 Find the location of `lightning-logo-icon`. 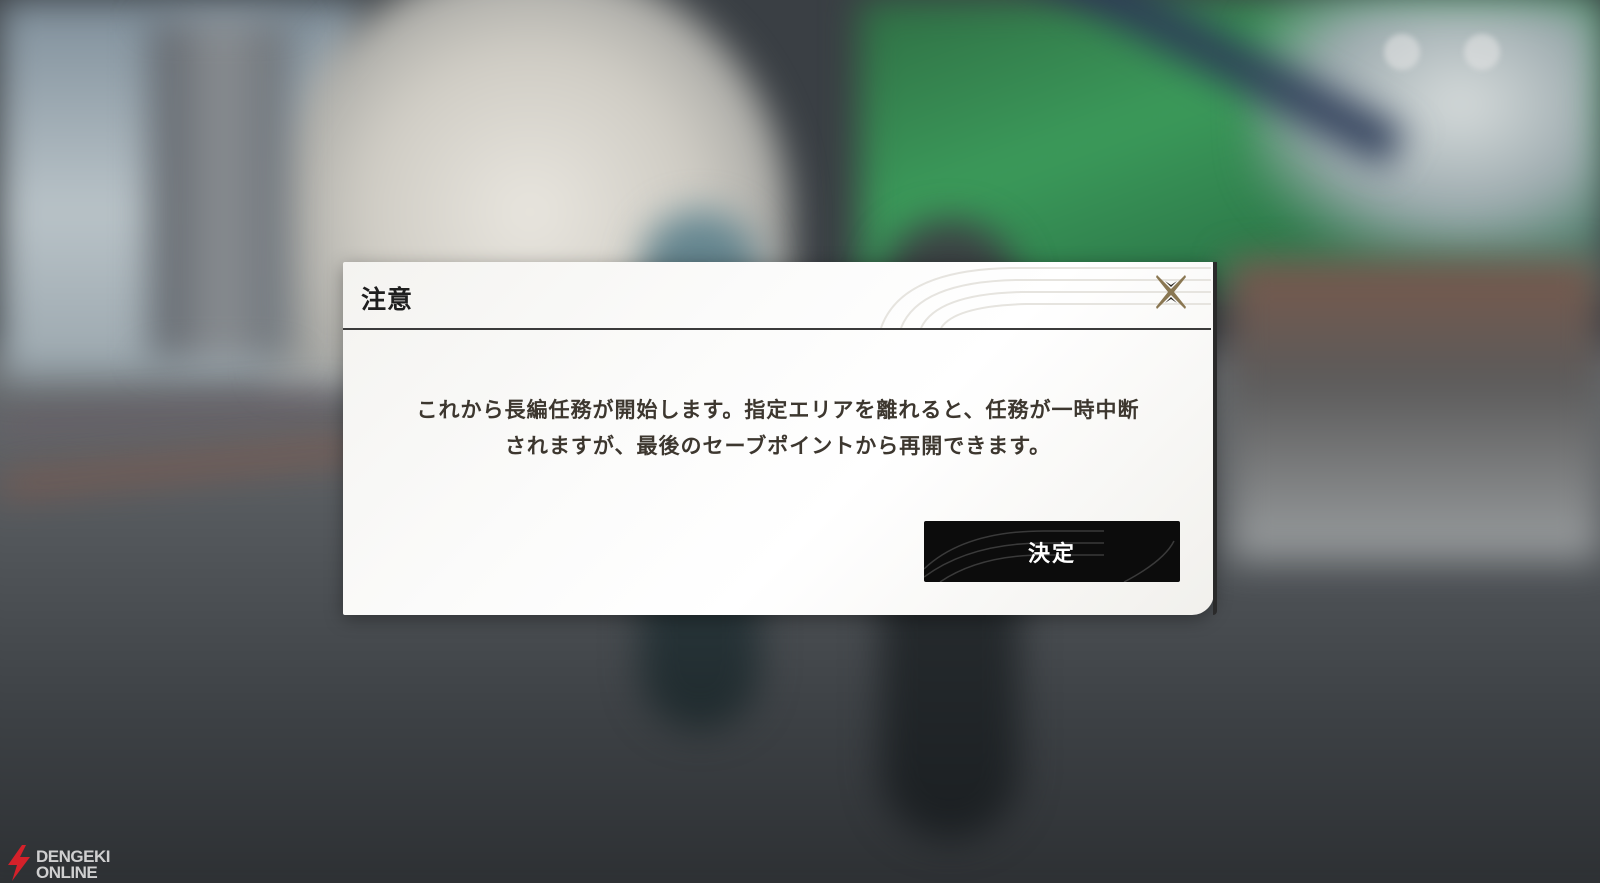

lightning-logo-icon is located at coordinates (19, 863).